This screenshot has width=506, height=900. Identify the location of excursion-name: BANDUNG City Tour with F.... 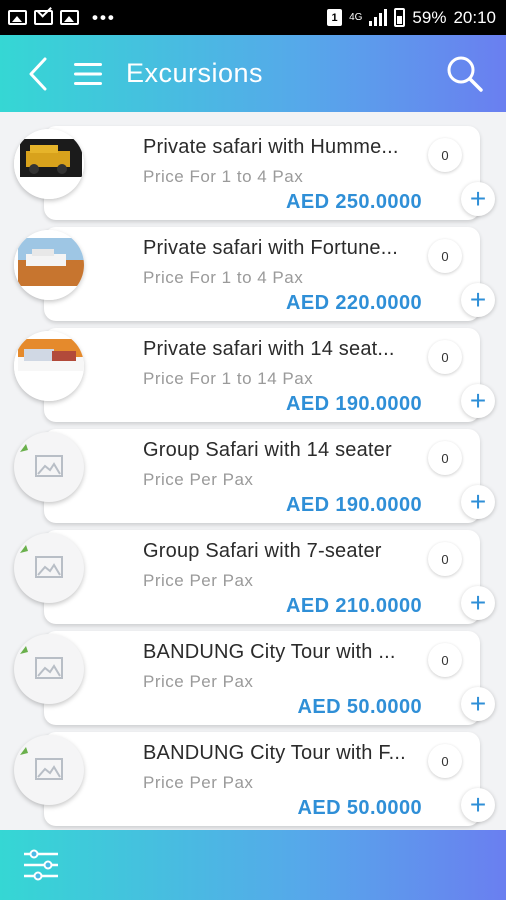
(274, 753).